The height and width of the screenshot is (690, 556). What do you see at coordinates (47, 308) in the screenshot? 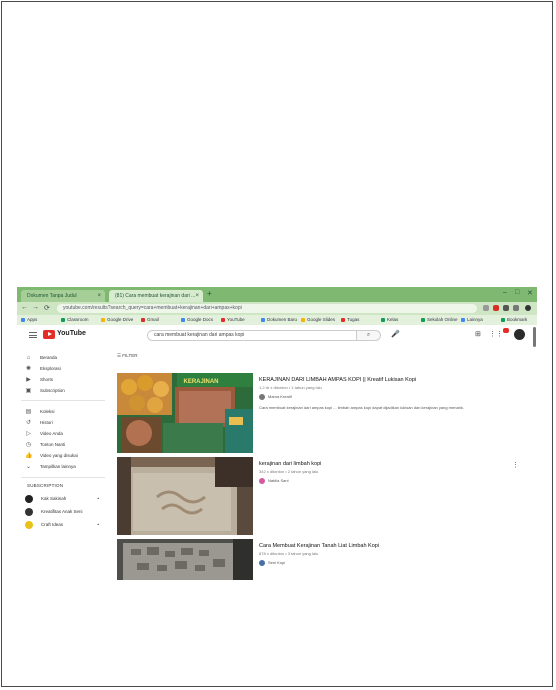
I see `reload-button: ⟳` at bounding box center [47, 308].